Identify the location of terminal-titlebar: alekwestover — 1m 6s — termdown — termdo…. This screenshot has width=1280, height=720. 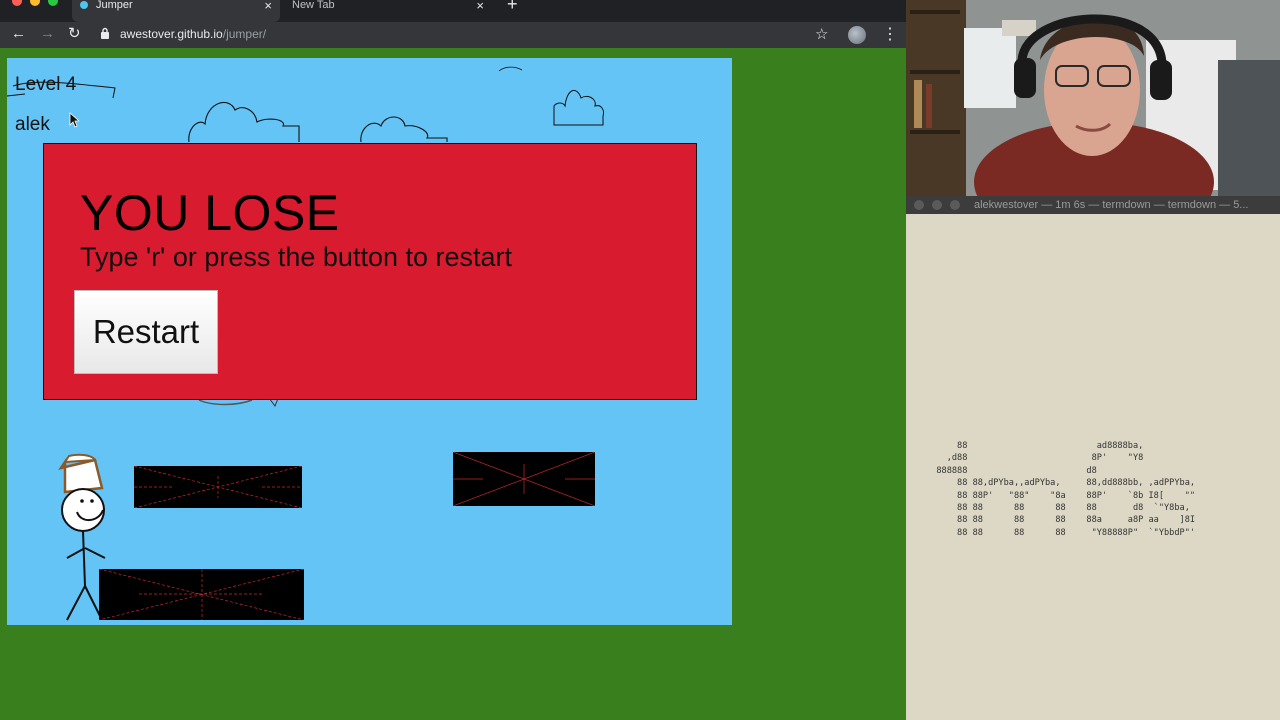
(1093, 205).